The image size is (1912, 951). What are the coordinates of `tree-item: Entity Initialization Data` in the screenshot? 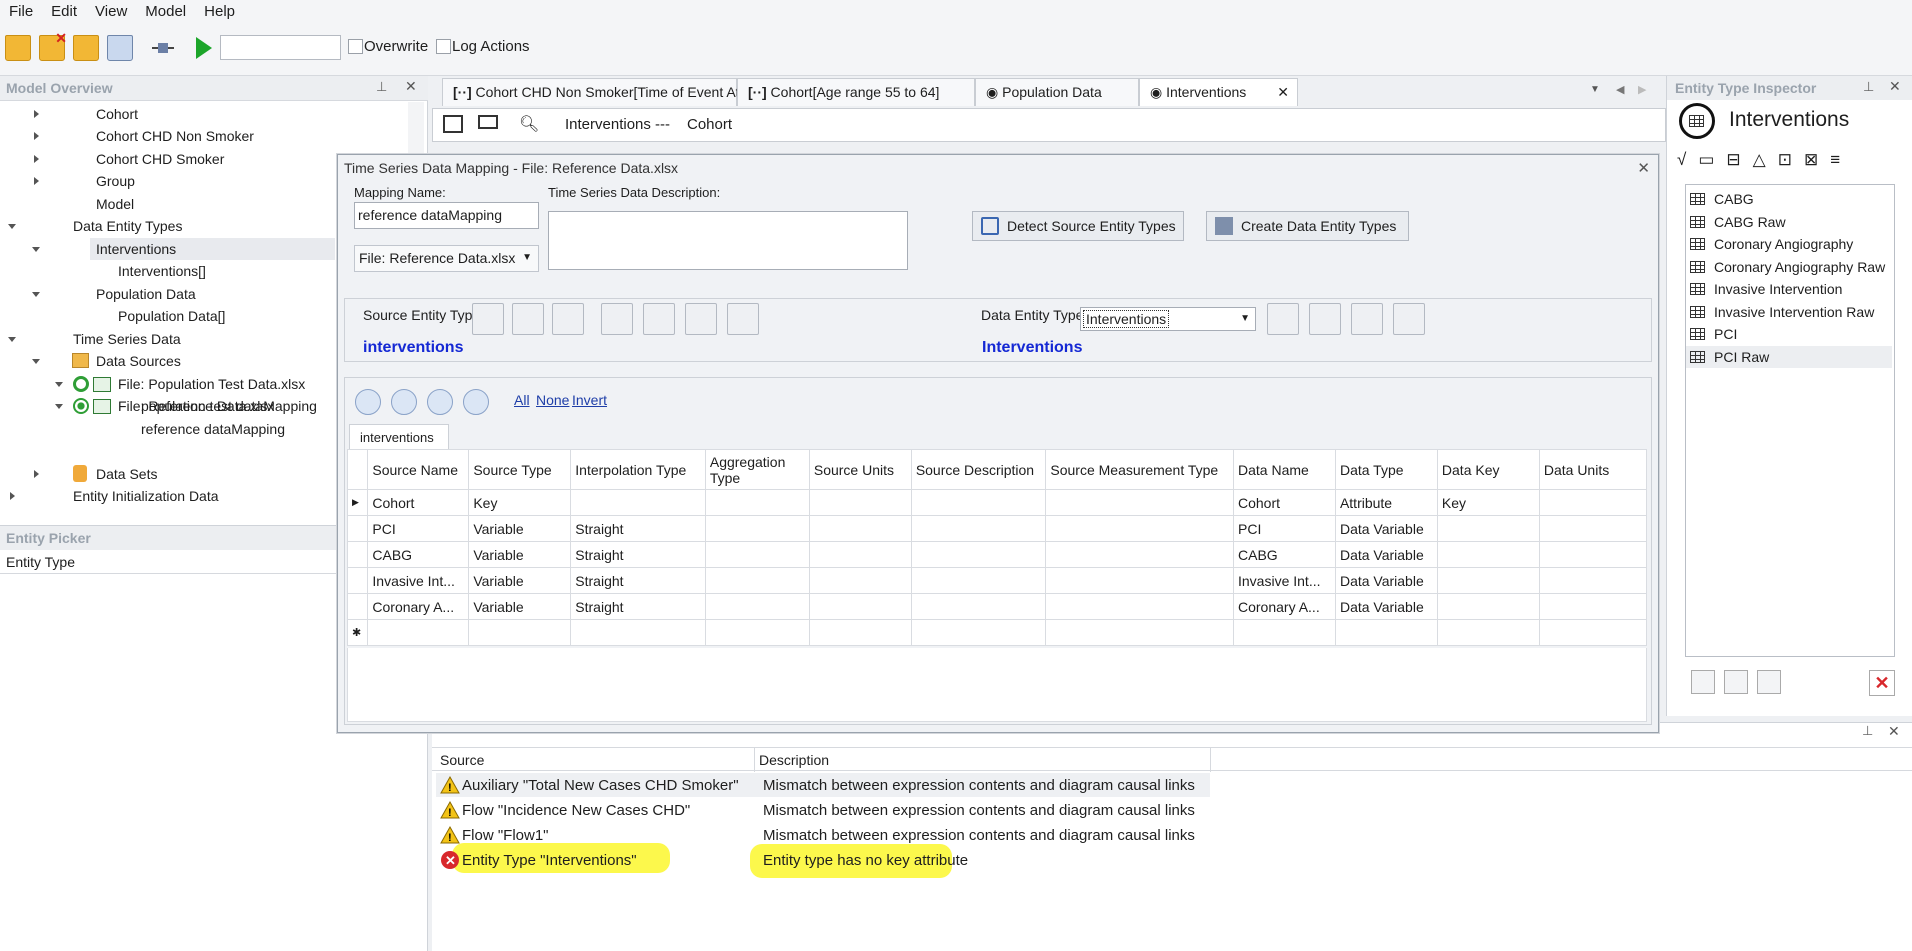 It's located at (146, 496).